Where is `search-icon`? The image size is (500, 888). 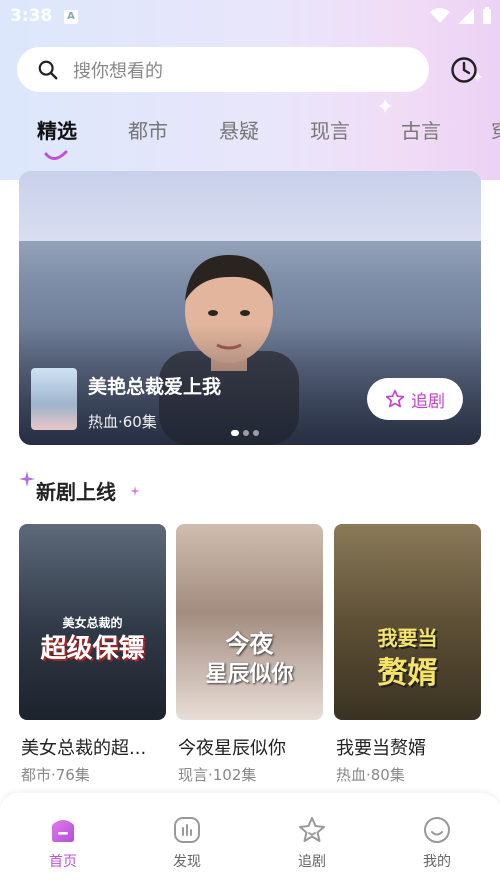
search-icon is located at coordinates (48, 69).